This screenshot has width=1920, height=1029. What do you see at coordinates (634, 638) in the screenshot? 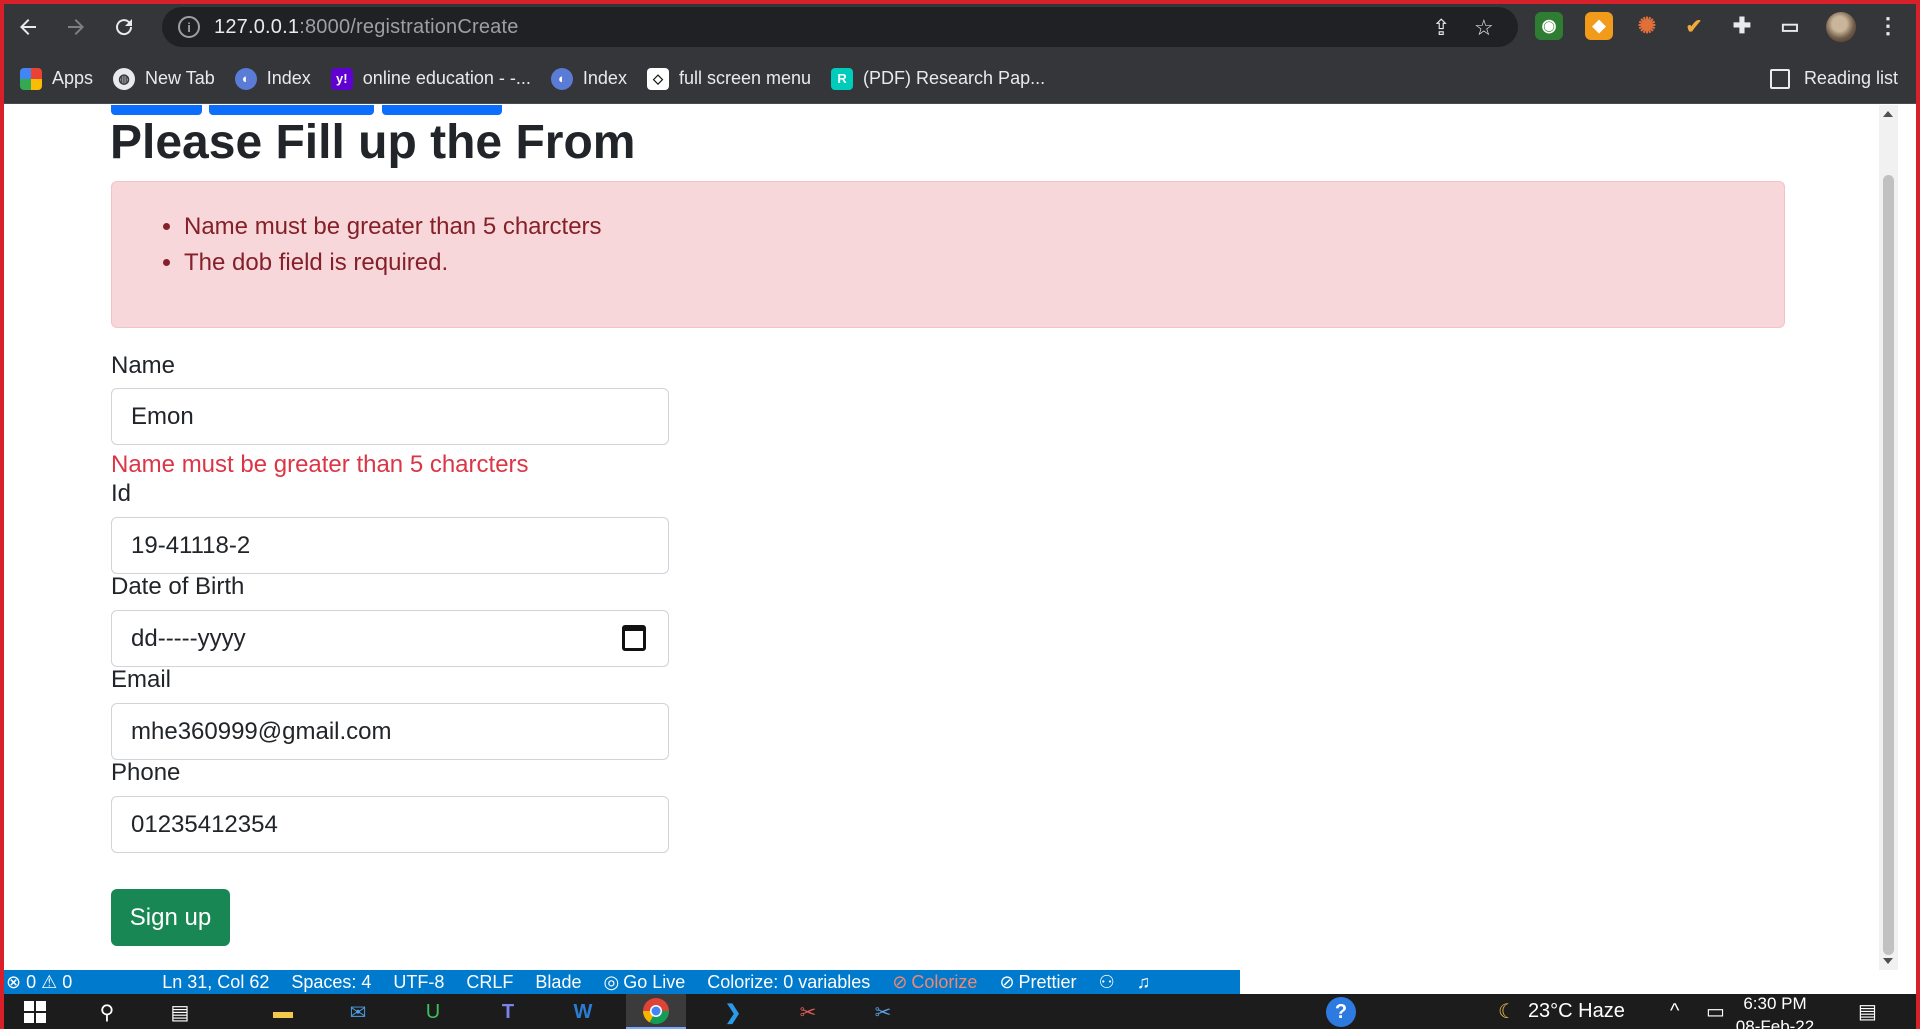
I see `calendar-icon` at bounding box center [634, 638].